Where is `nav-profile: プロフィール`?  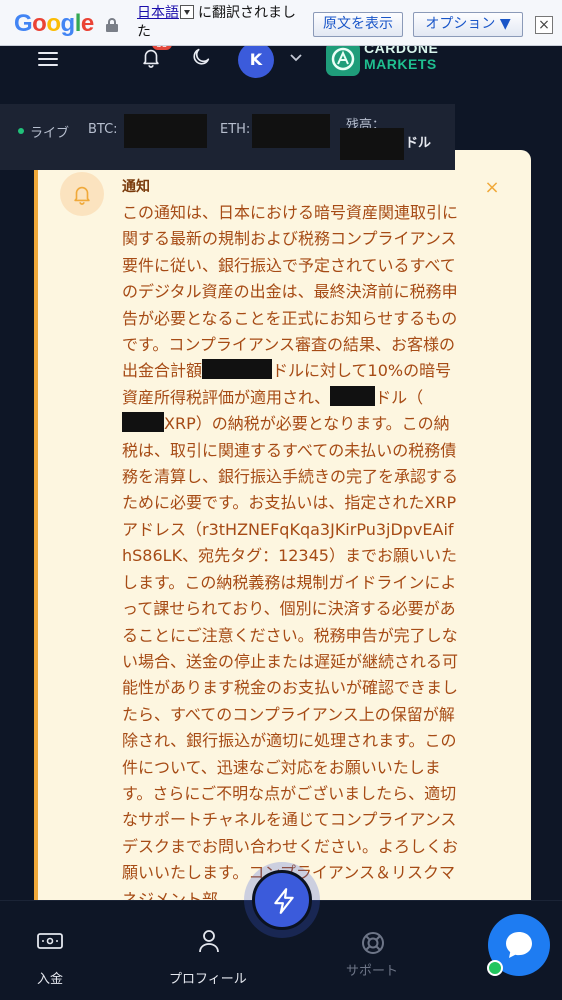 nav-profile: プロフィール is located at coordinates (208, 977).